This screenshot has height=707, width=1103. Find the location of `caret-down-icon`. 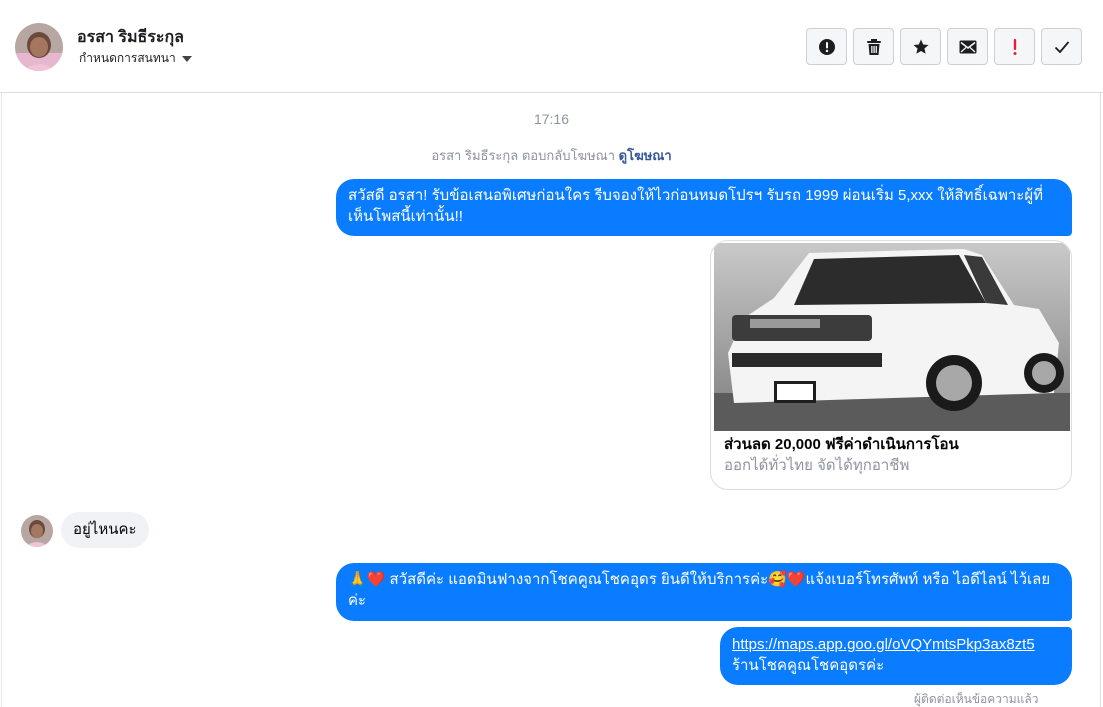

caret-down-icon is located at coordinates (186, 59).